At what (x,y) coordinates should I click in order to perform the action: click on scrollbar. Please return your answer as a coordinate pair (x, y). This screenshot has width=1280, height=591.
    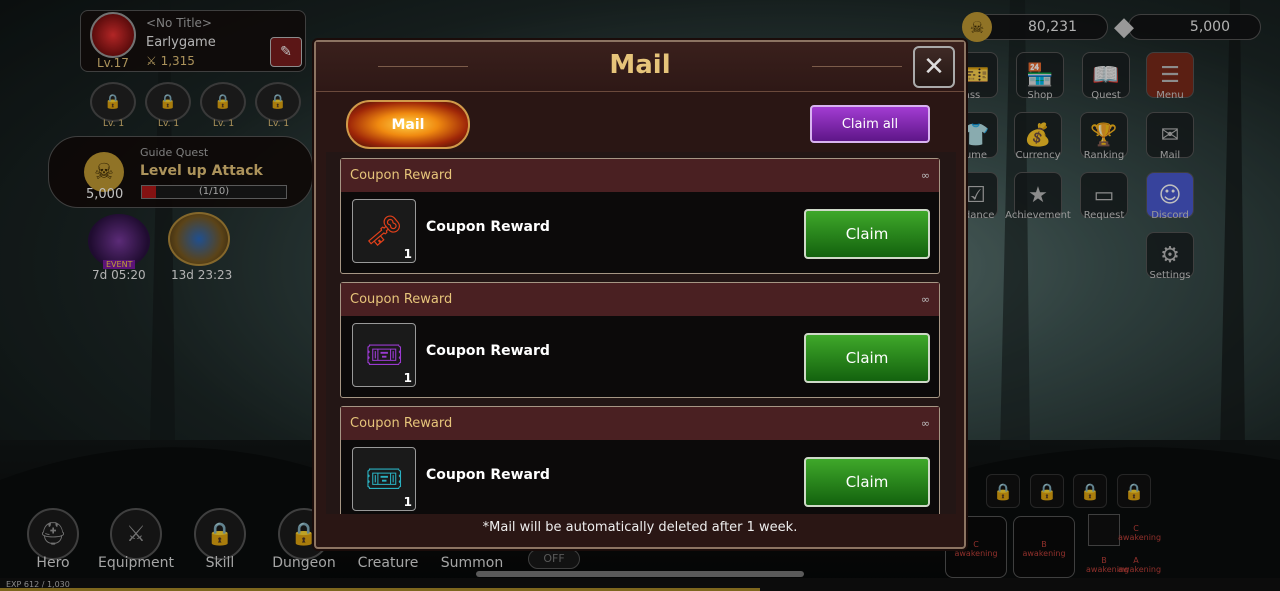
    Looking at the image, I should click on (640, 574).